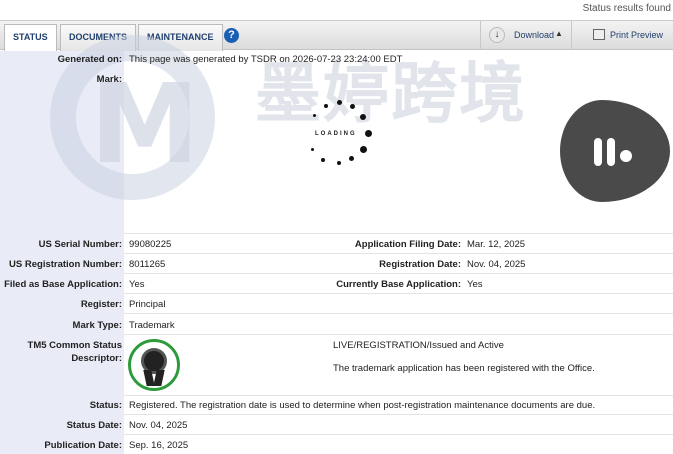 This screenshot has width=673, height=454. What do you see at coordinates (98, 37) in the screenshot?
I see `tab-documents: DOCUMENTS` at bounding box center [98, 37].